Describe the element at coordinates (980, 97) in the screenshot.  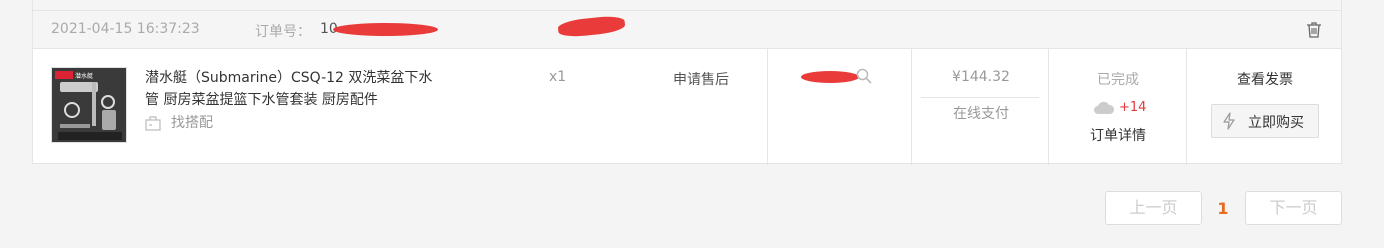
I see `price-divider` at that location.